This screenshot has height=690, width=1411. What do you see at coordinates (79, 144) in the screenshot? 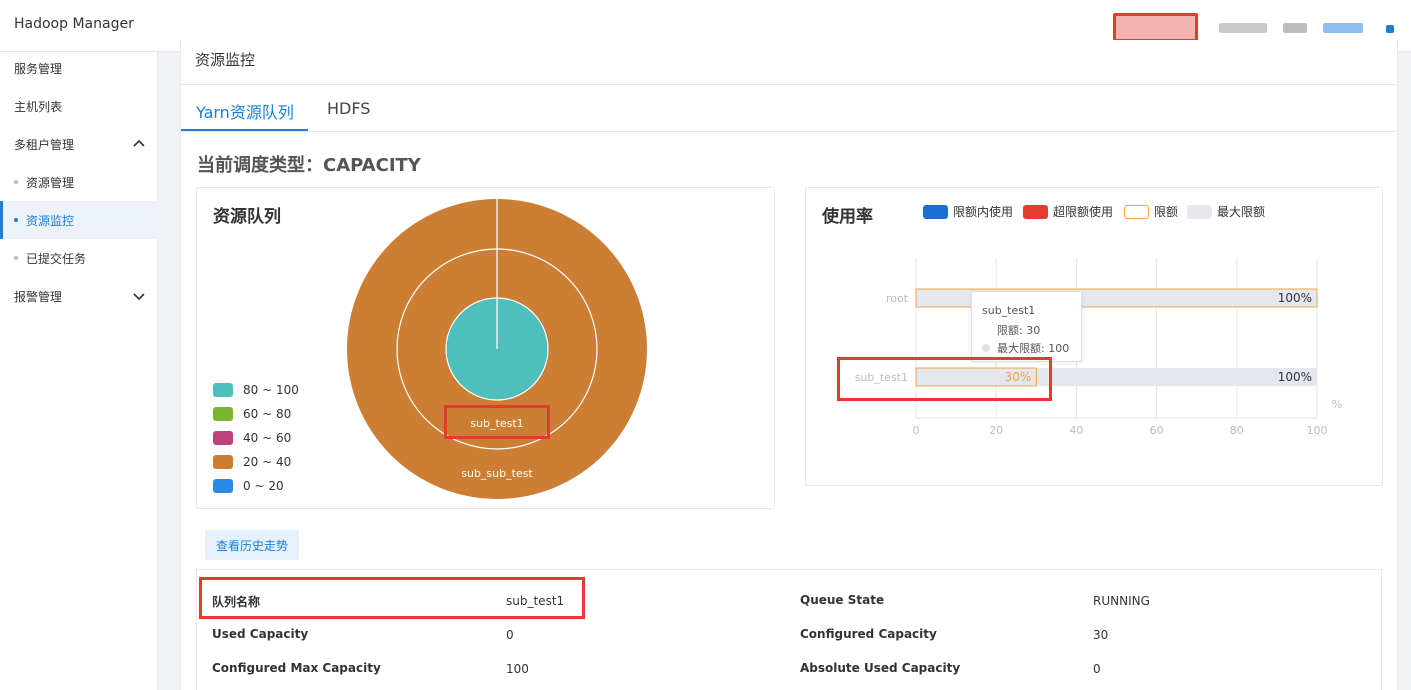
I see `sidebar-item-multi-tenant: 多租户管理` at bounding box center [79, 144].